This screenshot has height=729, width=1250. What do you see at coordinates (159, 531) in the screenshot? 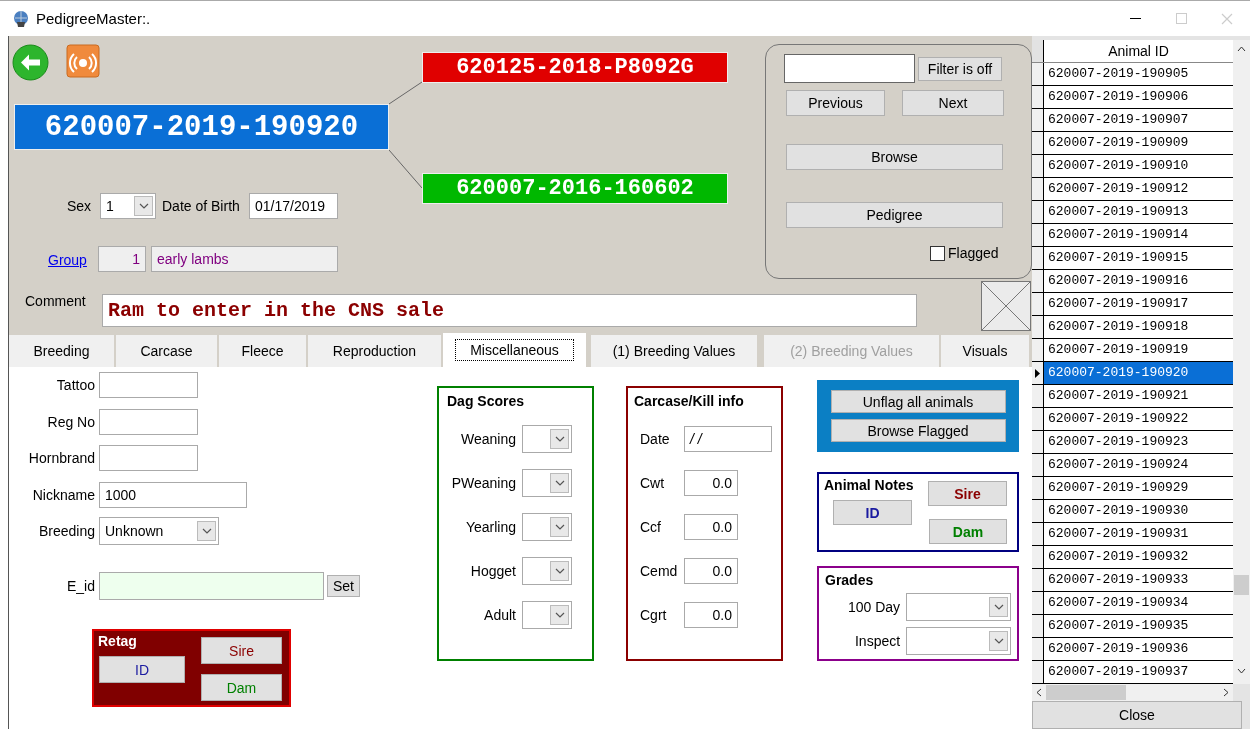
I see `breeding-dropdown: Unknown` at bounding box center [159, 531].